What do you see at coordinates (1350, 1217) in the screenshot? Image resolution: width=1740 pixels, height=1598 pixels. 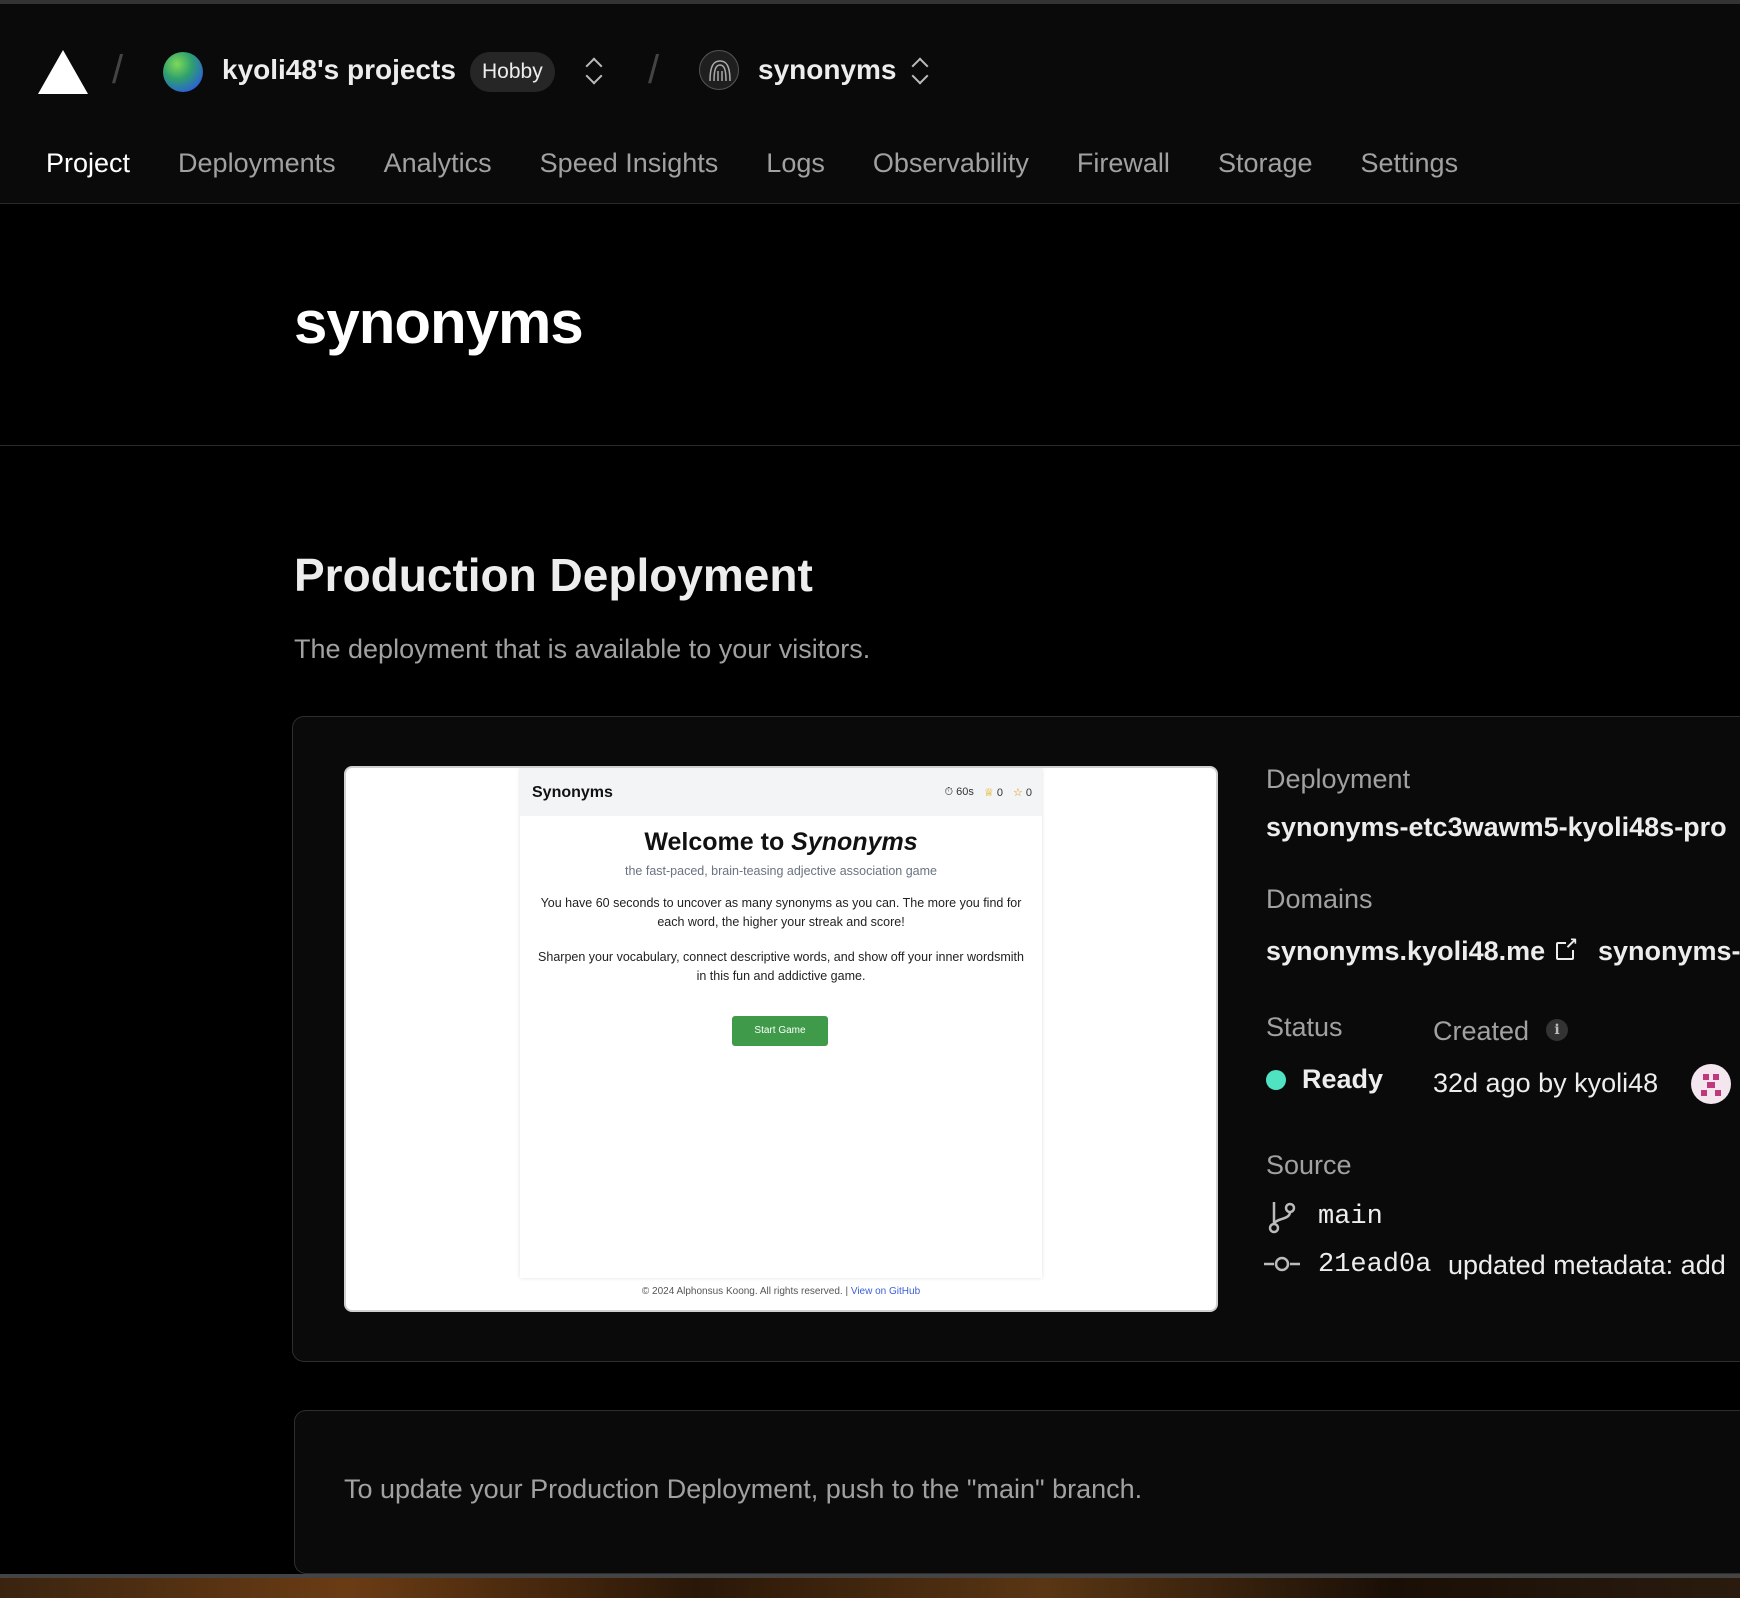 I see `branch-name: main` at bounding box center [1350, 1217].